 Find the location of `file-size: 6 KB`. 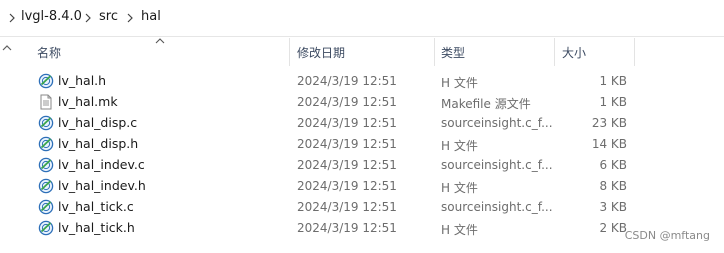

file-size: 6 KB is located at coordinates (613, 165).